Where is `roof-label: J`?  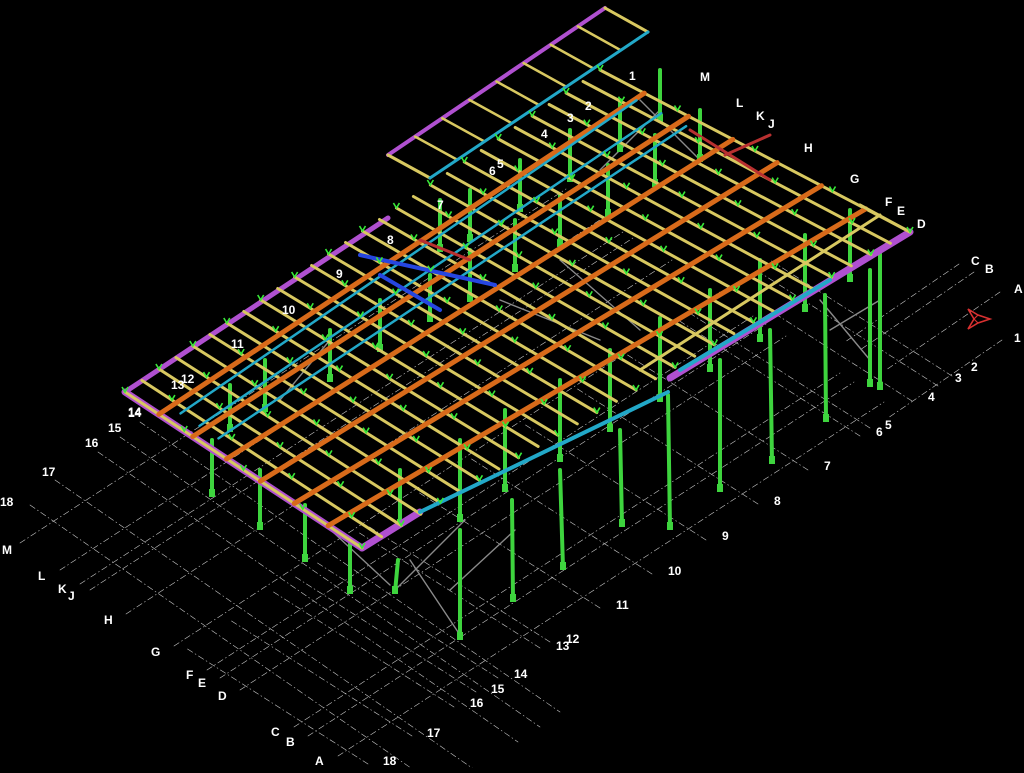
roof-label: J is located at coordinates (771, 124).